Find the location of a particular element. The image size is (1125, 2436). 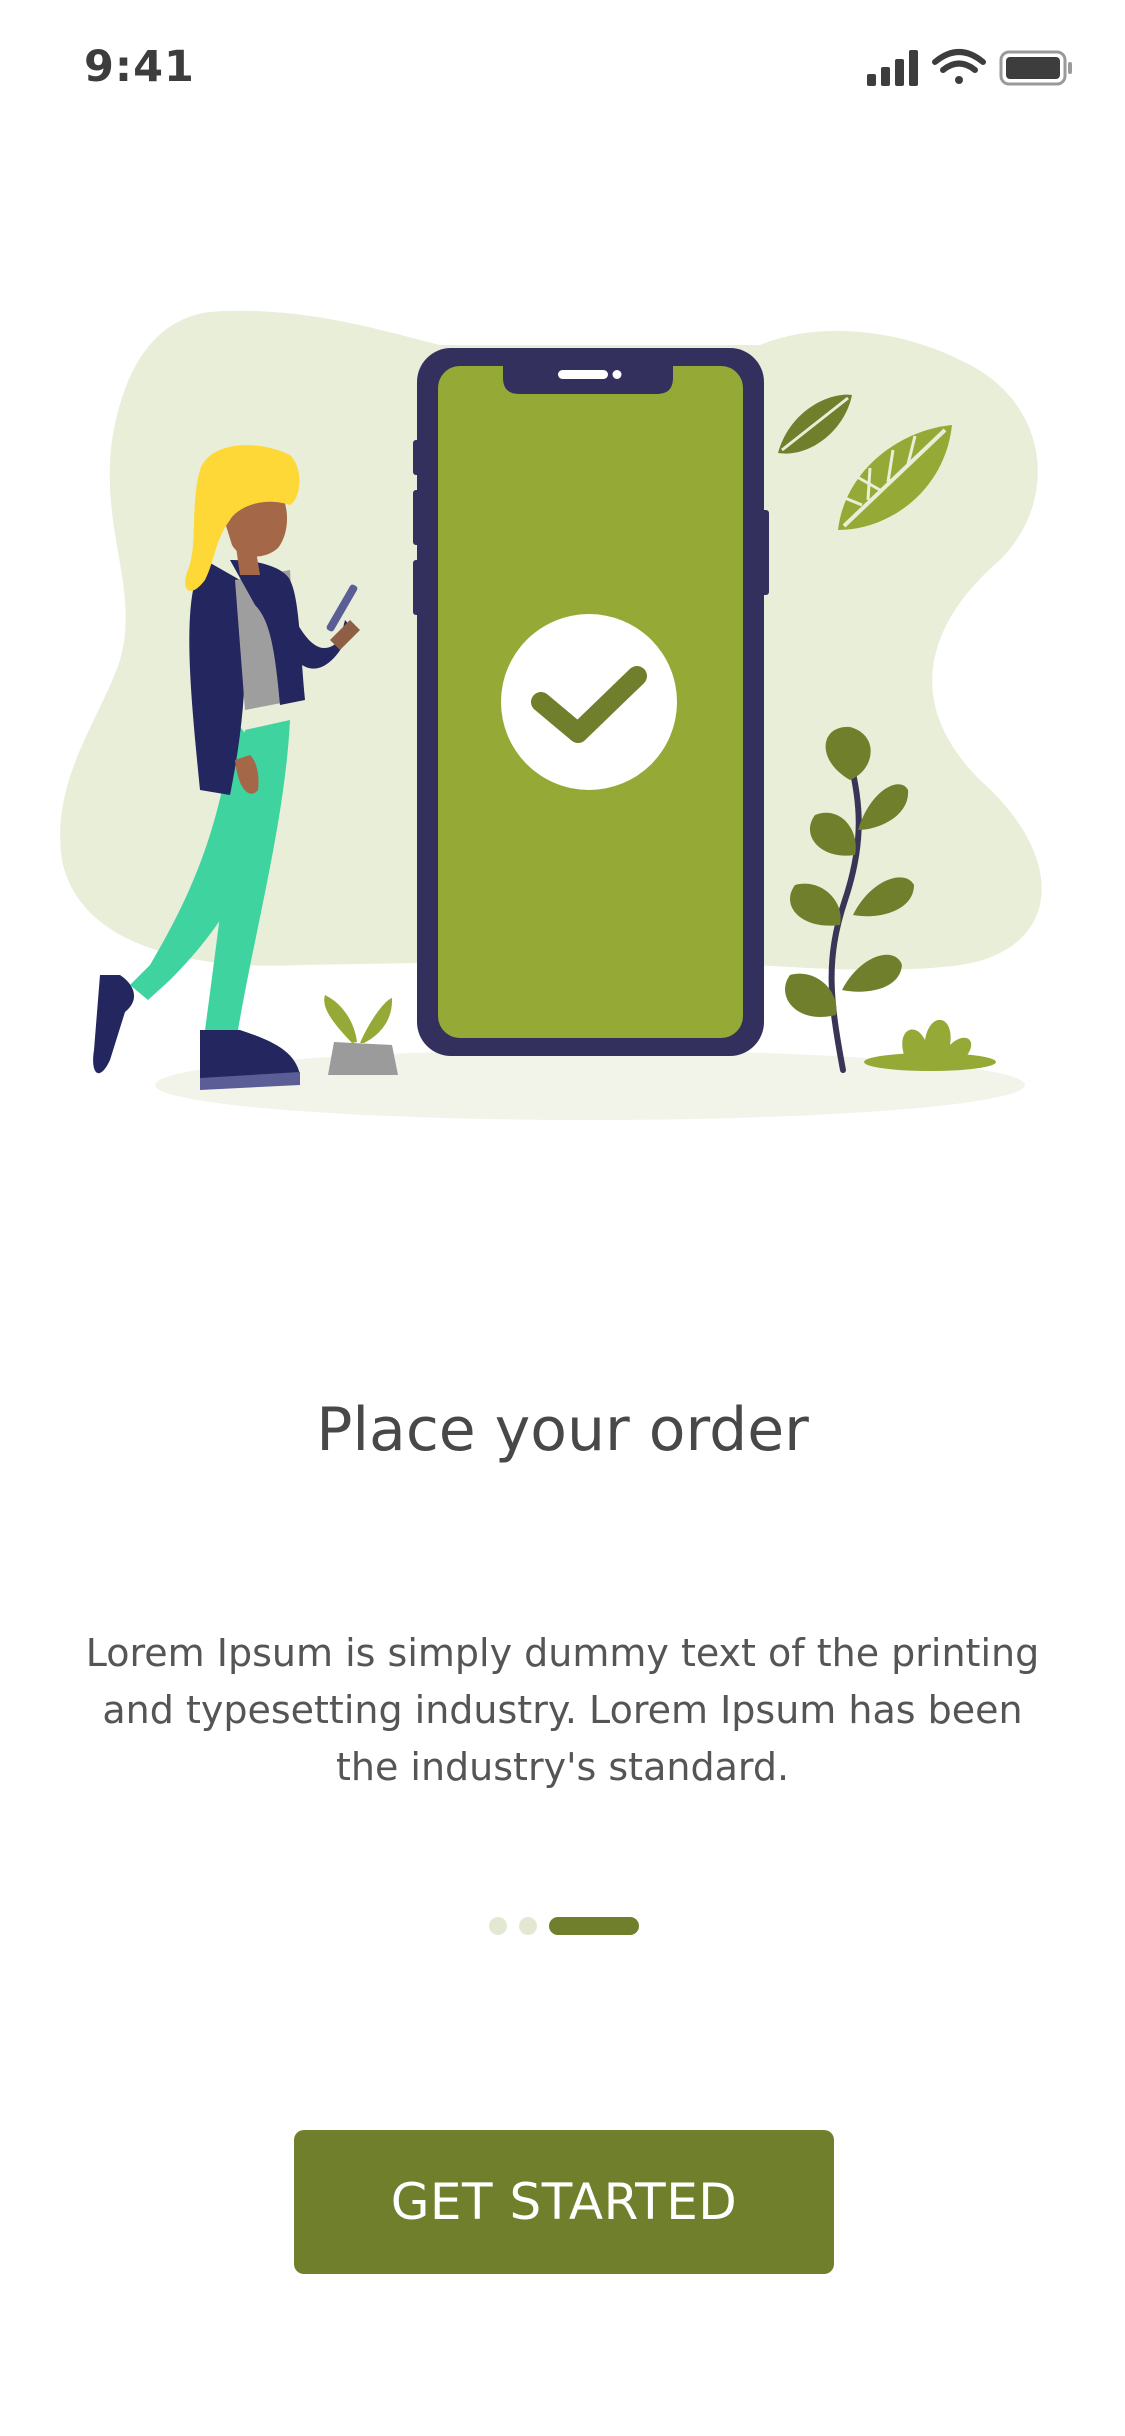

check-circle-icon is located at coordinates (589, 702).